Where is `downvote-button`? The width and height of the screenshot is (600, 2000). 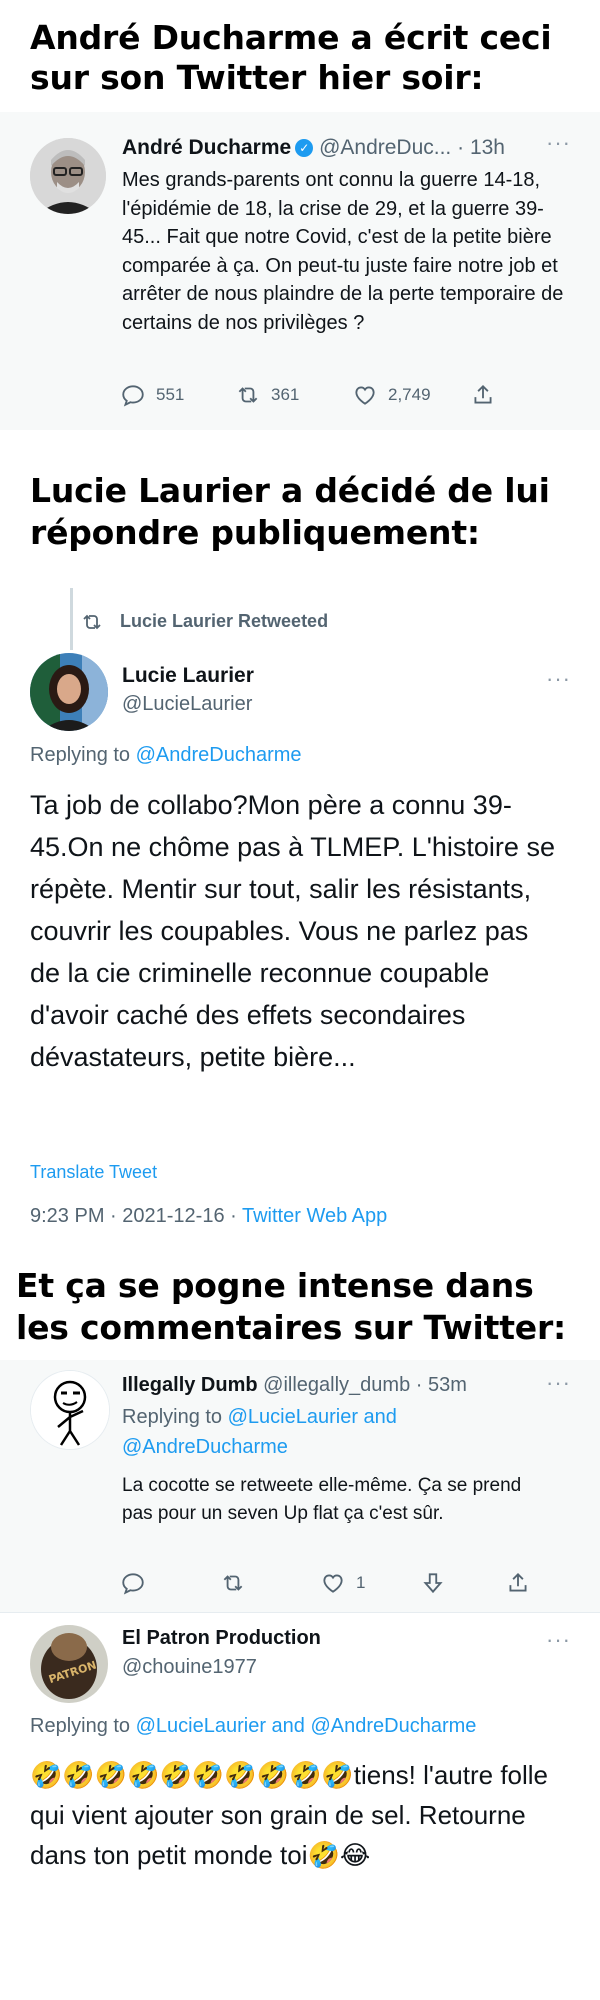 downvote-button is located at coordinates (438, 1583).